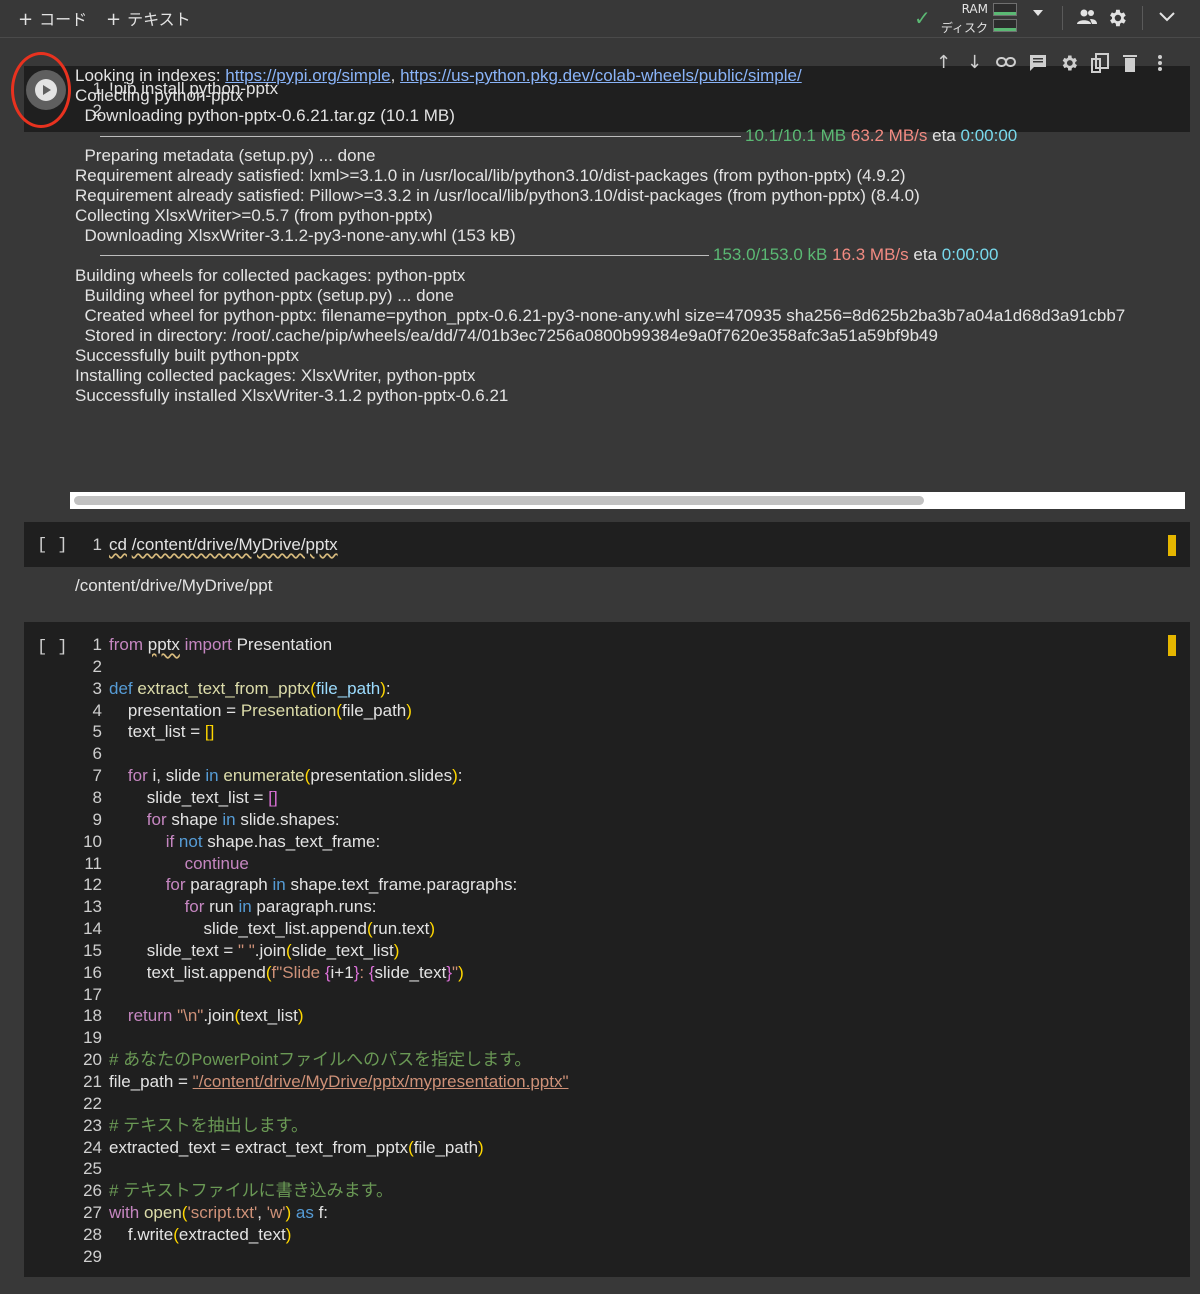  I want to click on code-line: slide_text = " ".join(slide_text_list), so click(254, 950).